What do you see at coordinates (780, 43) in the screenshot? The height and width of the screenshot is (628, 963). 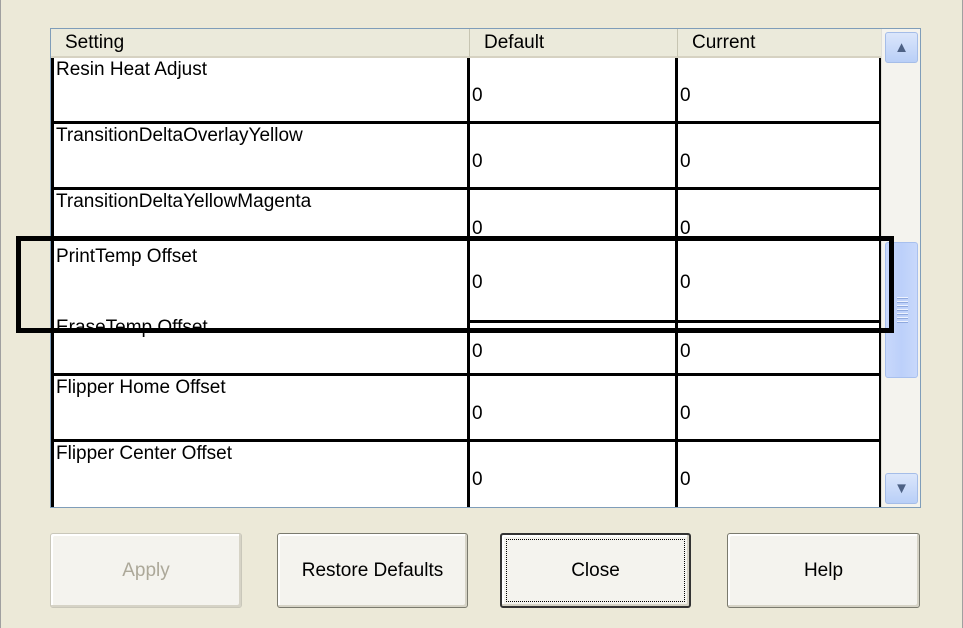 I see `column-header-current: Current` at bounding box center [780, 43].